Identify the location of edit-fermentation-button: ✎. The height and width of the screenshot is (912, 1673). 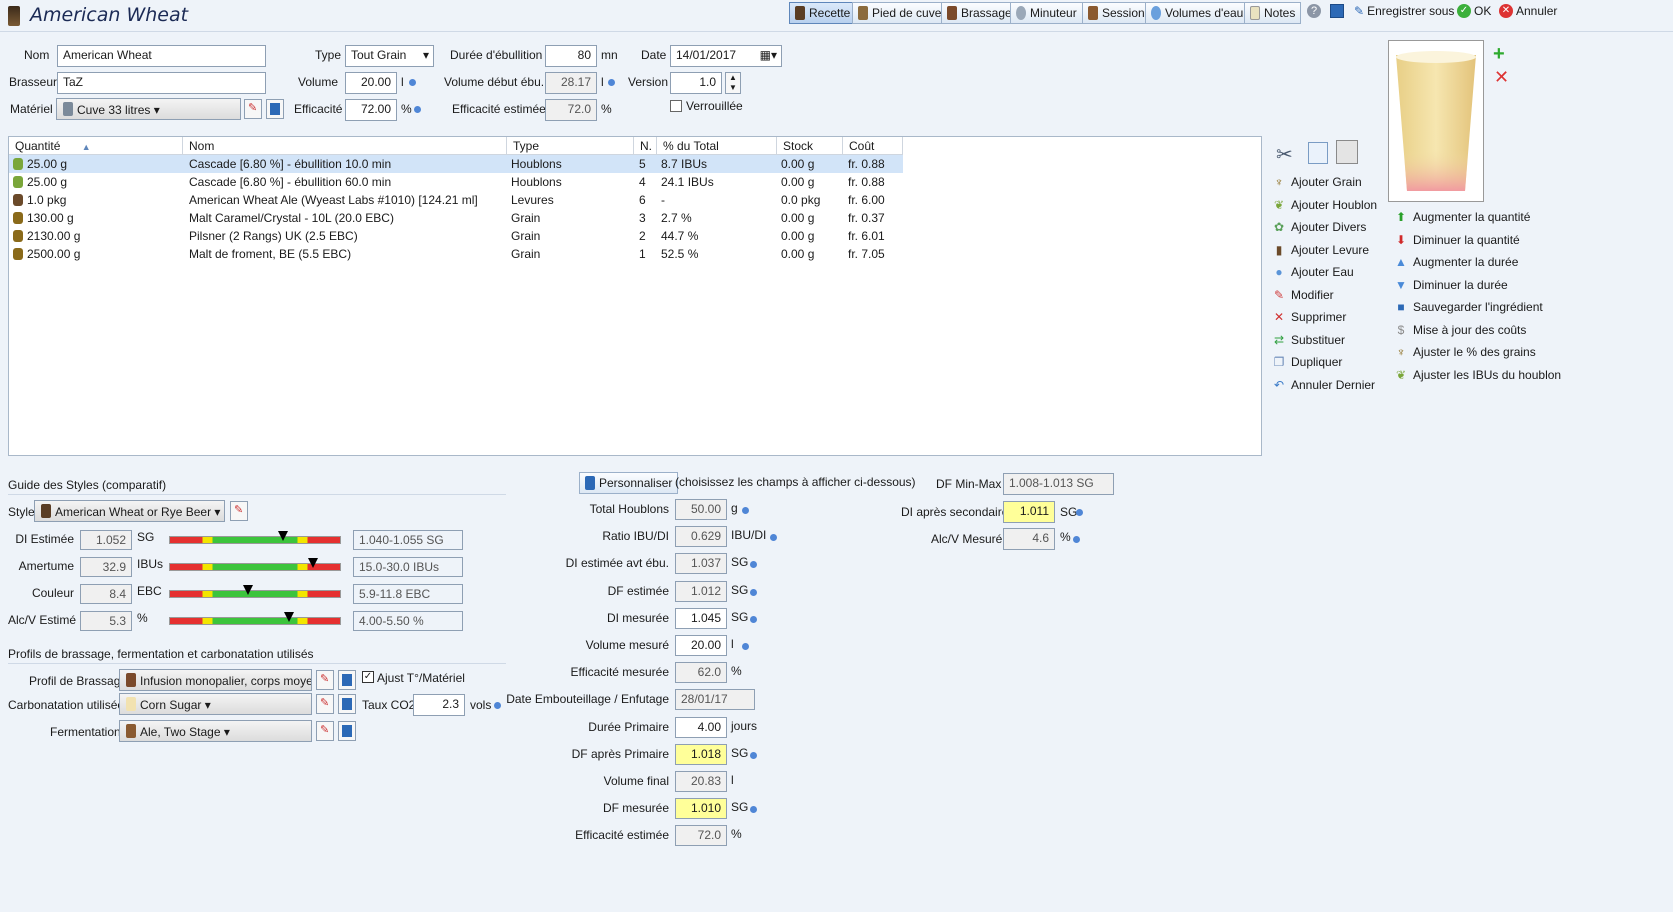
(325, 731).